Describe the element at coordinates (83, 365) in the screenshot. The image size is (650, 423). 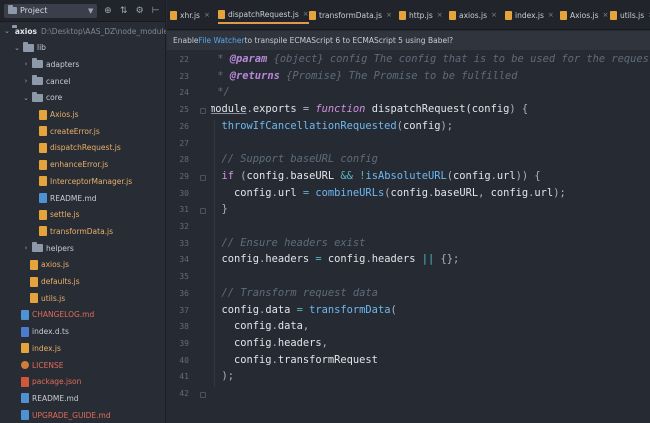
I see `tree-item-license: LICENSE` at that location.